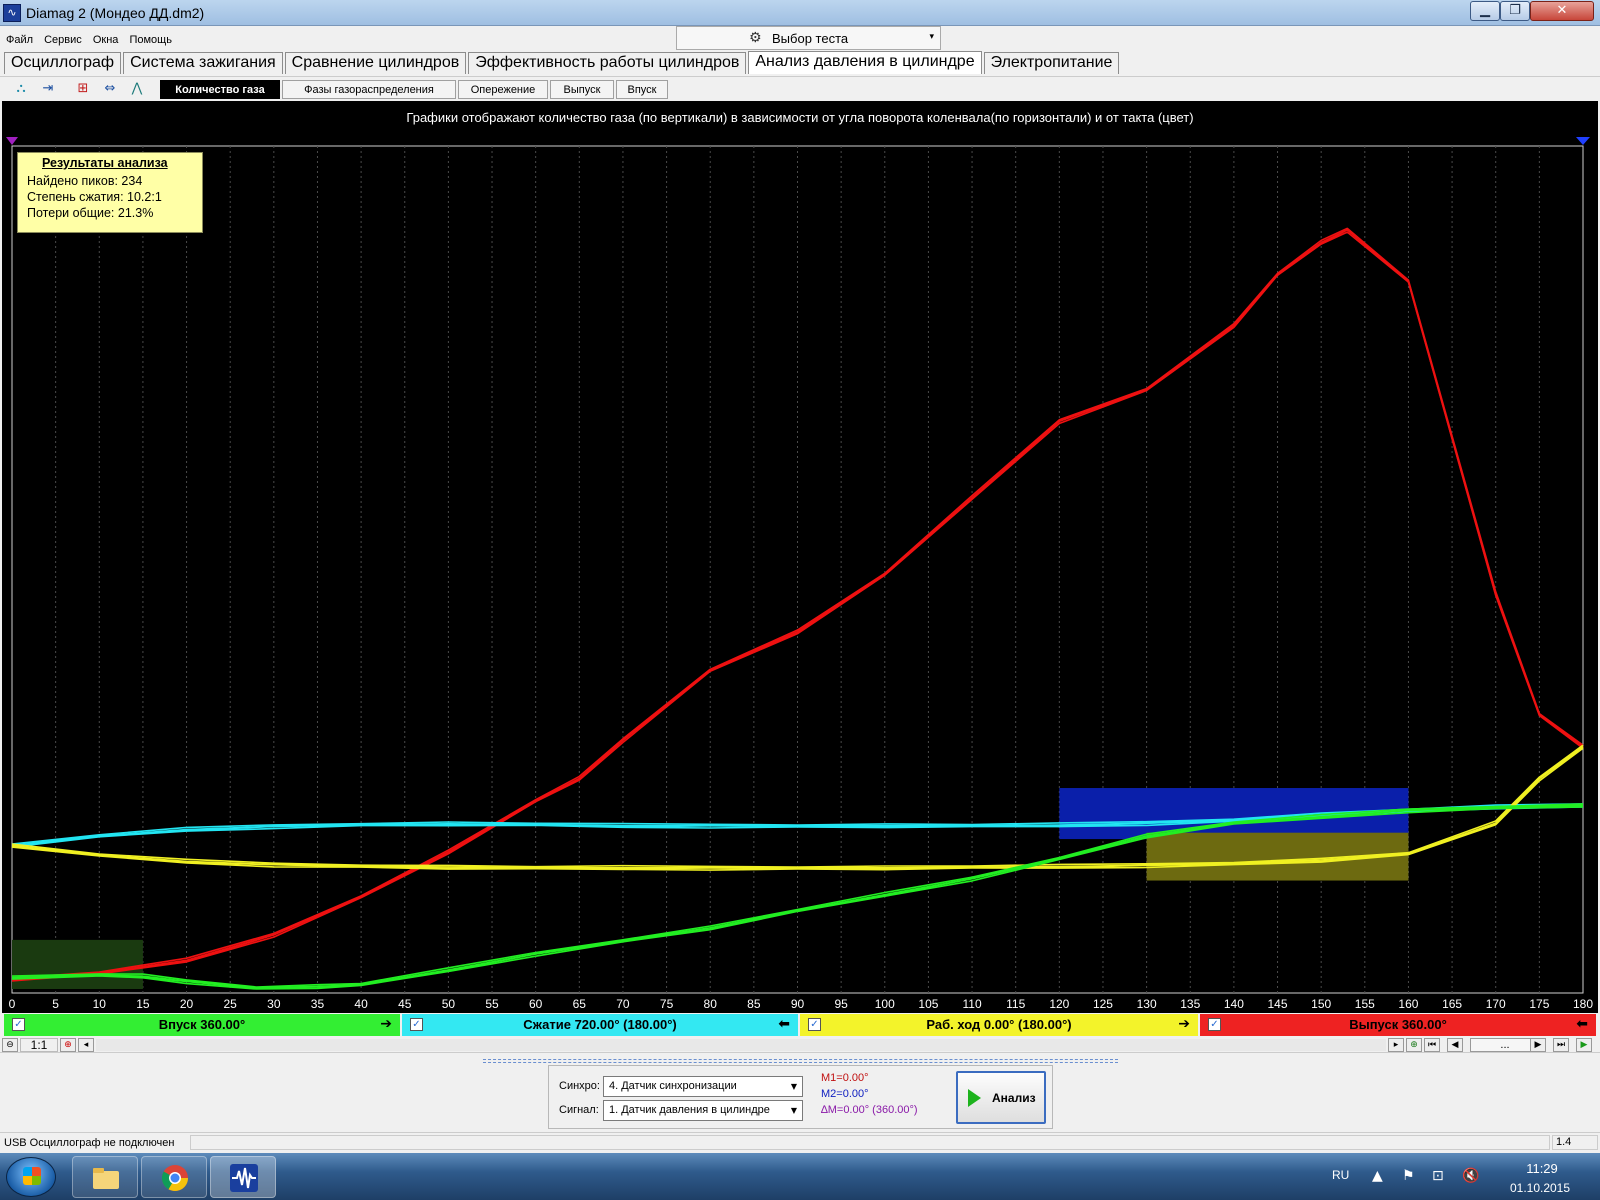 The image size is (1600, 1200). Describe the element at coordinates (1190, 1004) in the screenshot. I see `x-tick-label: 135` at that location.